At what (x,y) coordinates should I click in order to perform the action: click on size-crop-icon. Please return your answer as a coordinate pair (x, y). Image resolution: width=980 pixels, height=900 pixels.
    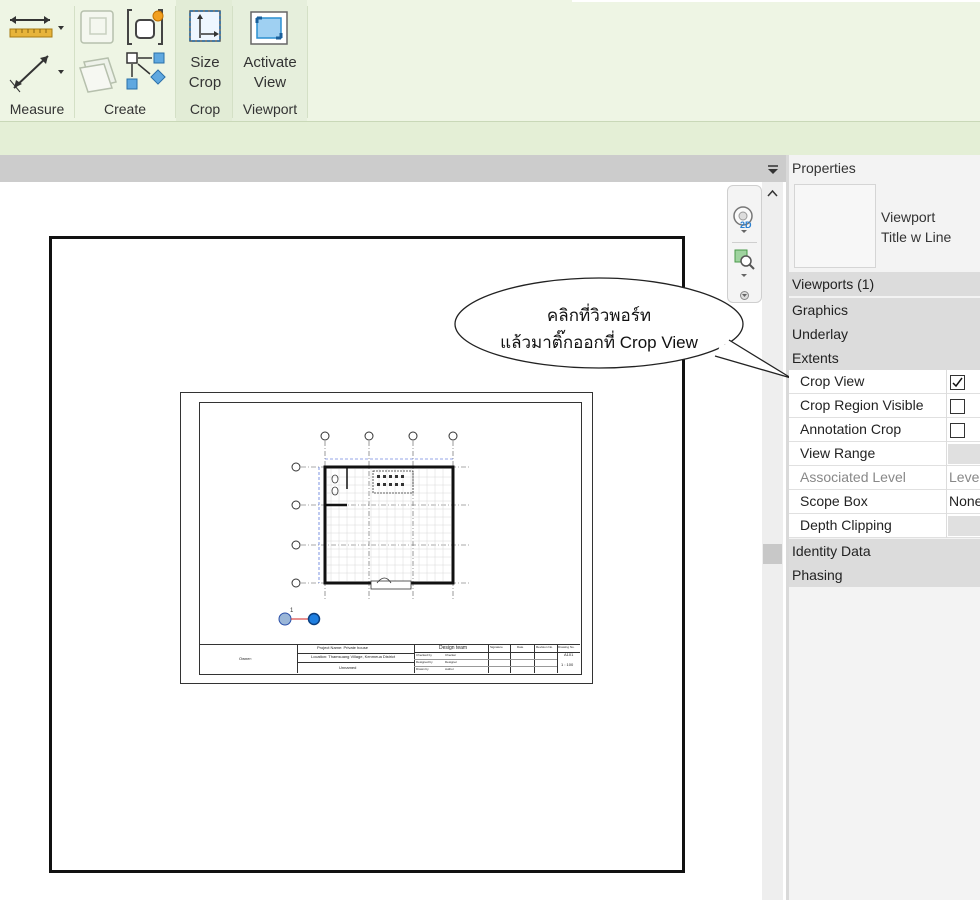
    Looking at the image, I should click on (205, 27).